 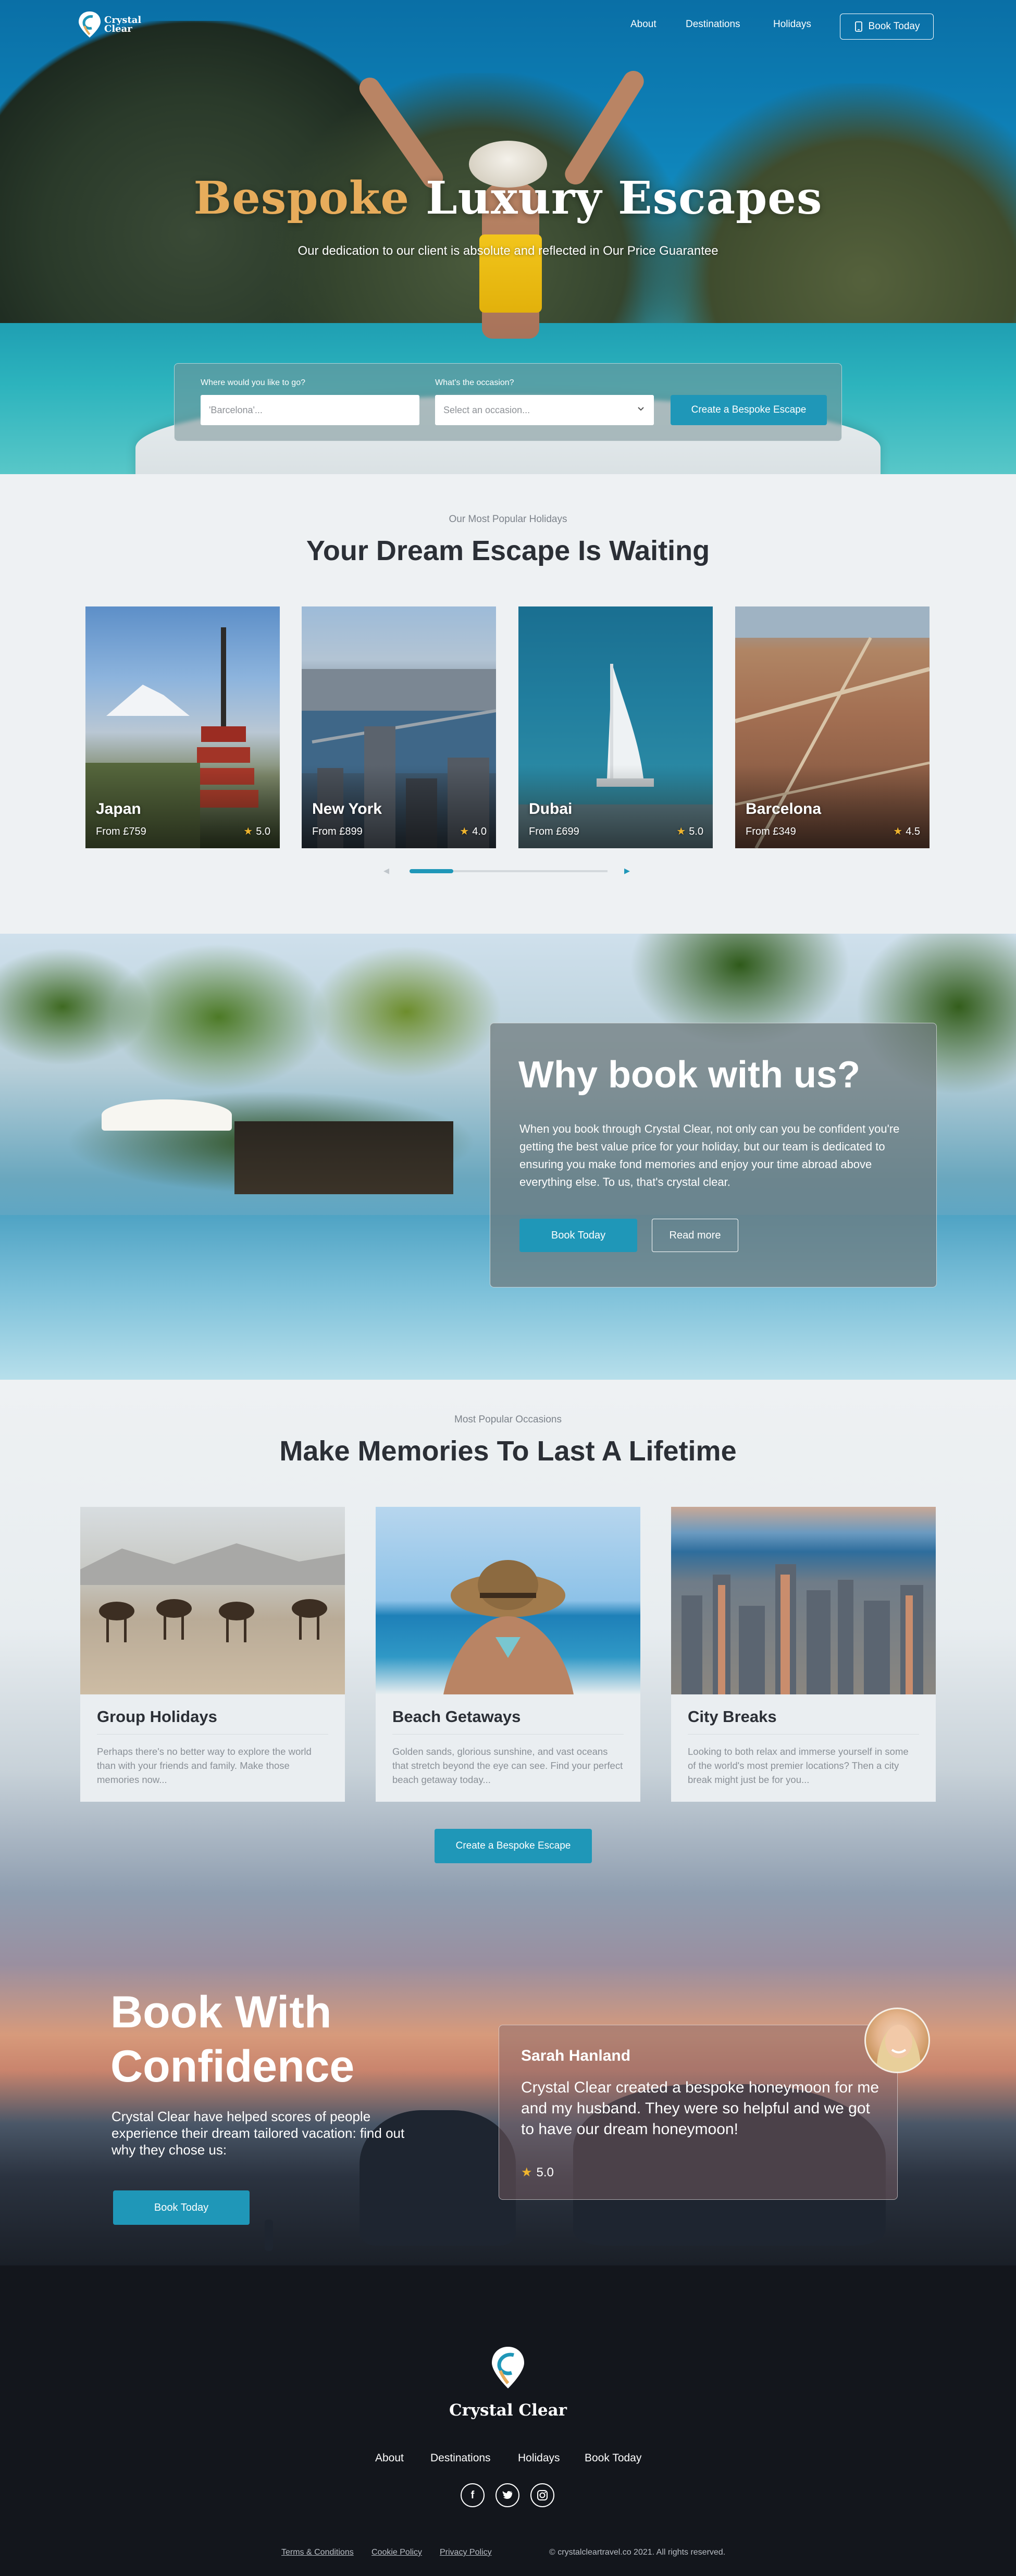 I want to click on footer-logo-icon, so click(x=508, y=2368).